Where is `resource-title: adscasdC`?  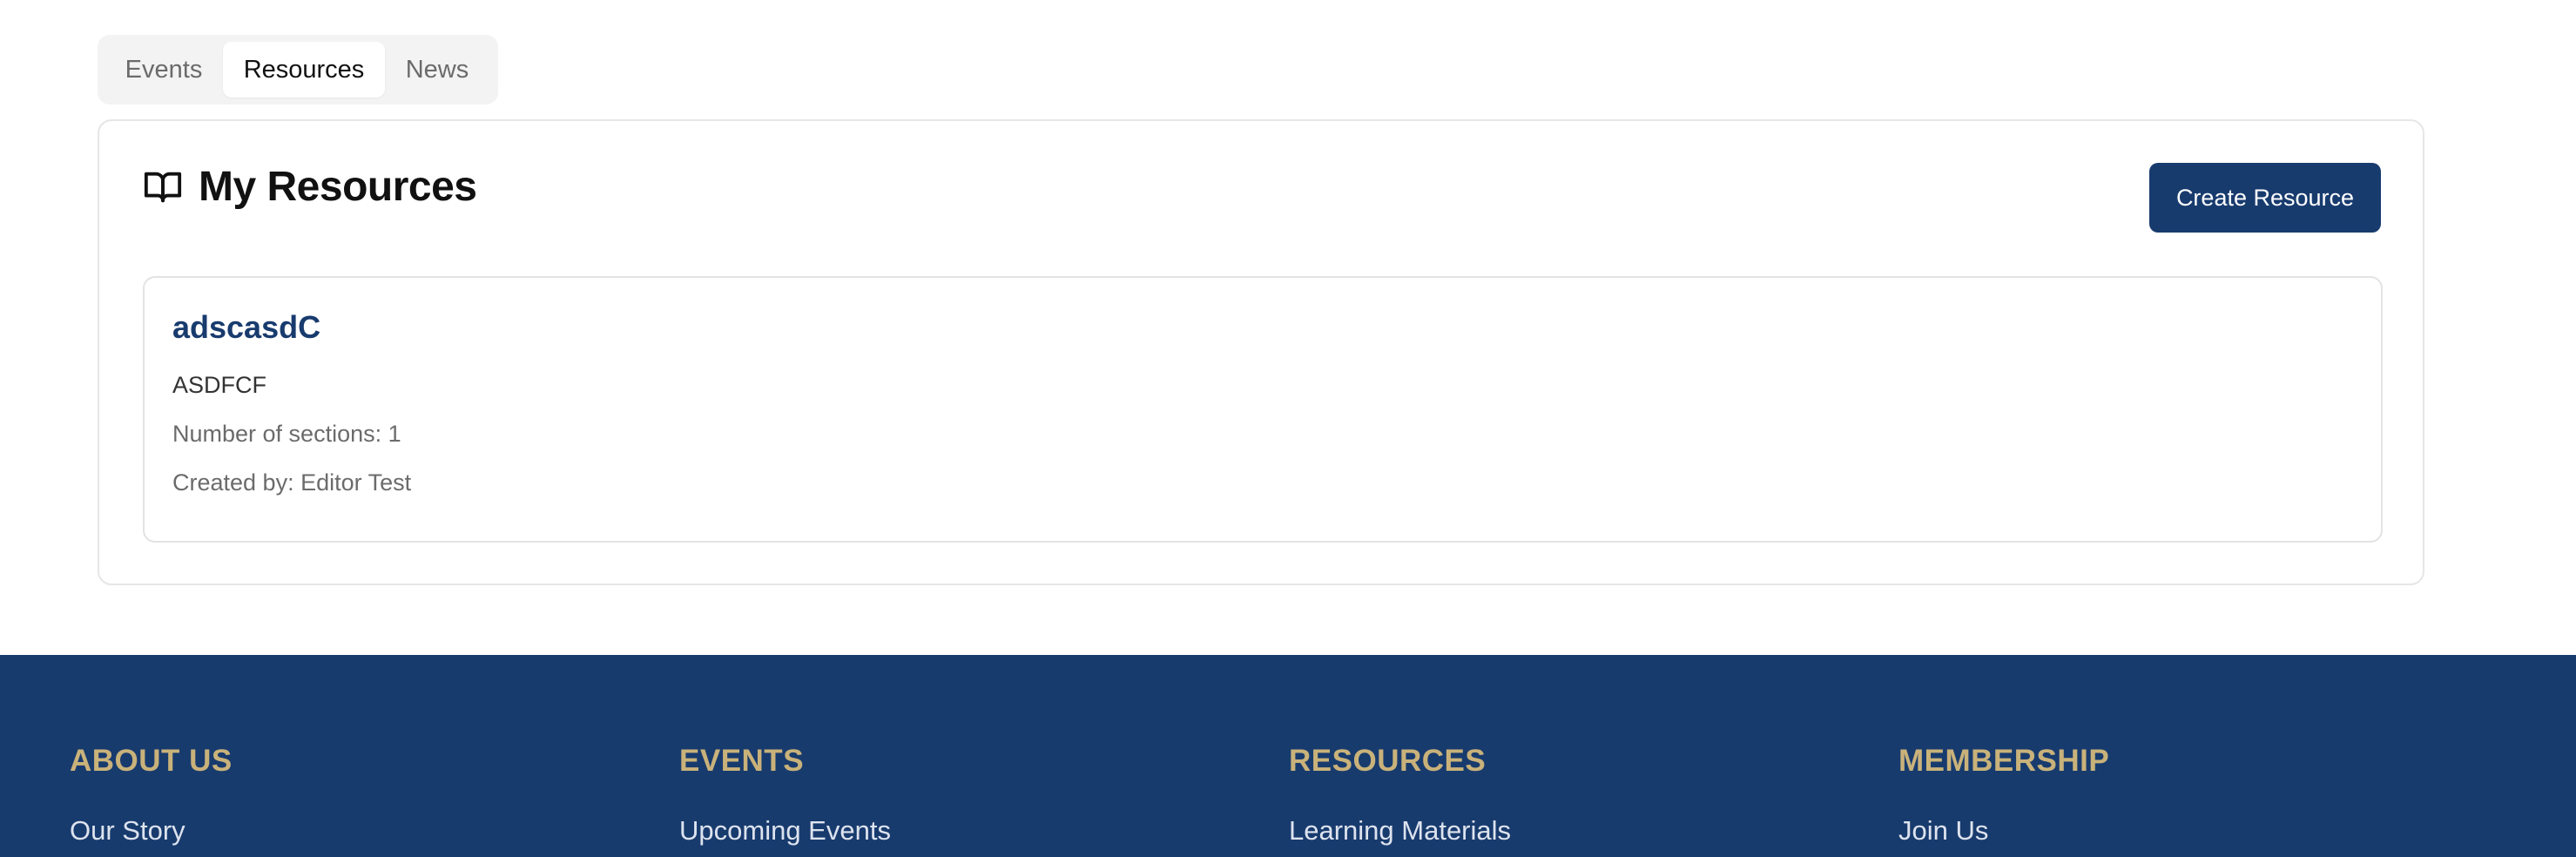 resource-title: adscasdC is located at coordinates (246, 328).